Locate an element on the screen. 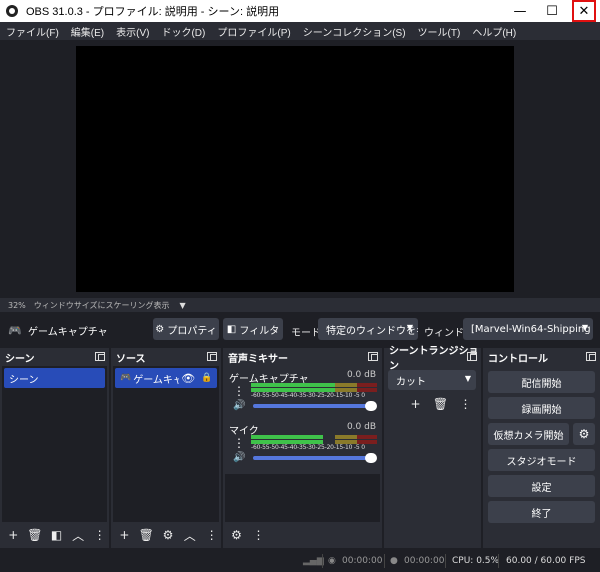 This screenshot has height=572, width=600. minimize-button: — is located at coordinates (520, 11).